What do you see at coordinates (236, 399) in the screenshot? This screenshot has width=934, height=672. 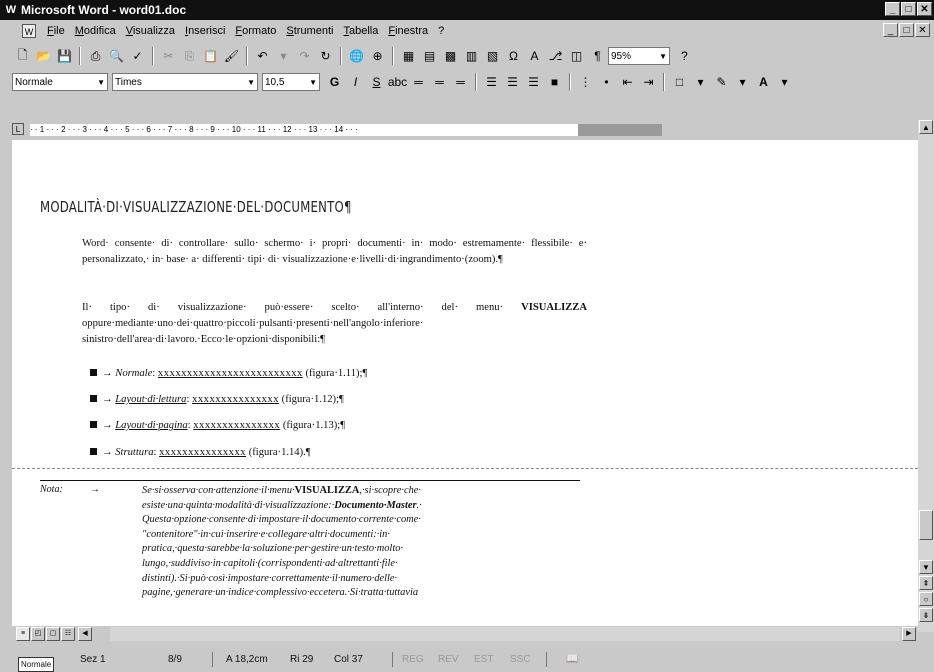 I see `list-item-code: xxxxxxxxxxxxxxx` at bounding box center [236, 399].